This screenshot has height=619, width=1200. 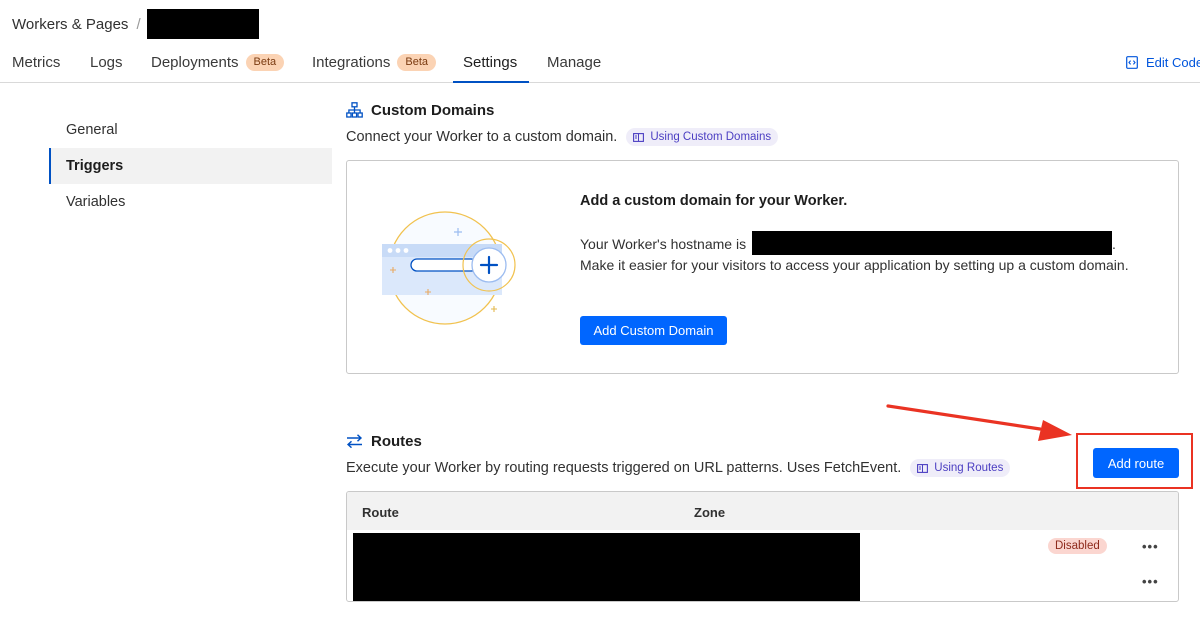 I want to click on tab-manage: Manage, so click(x=574, y=62).